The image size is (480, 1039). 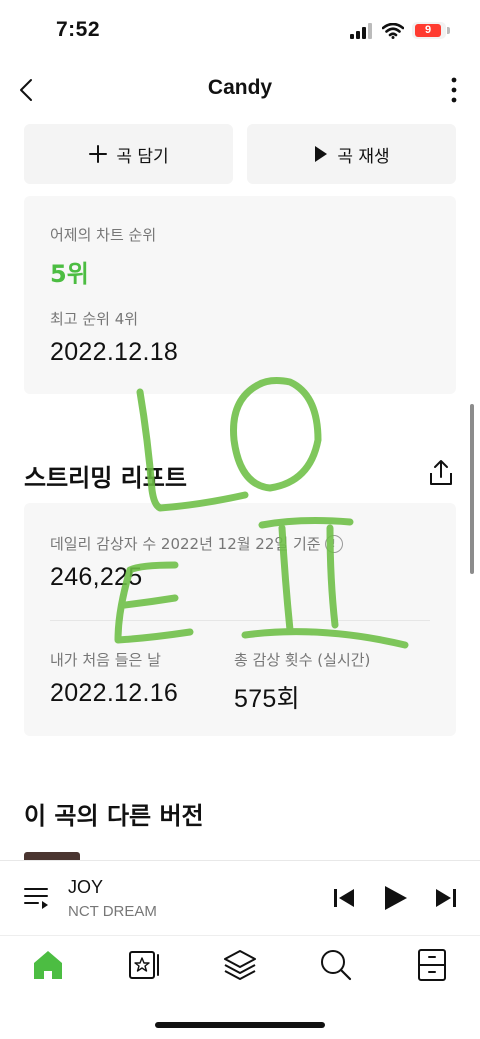 I want to click on scrollbar, so click(x=472, y=489).